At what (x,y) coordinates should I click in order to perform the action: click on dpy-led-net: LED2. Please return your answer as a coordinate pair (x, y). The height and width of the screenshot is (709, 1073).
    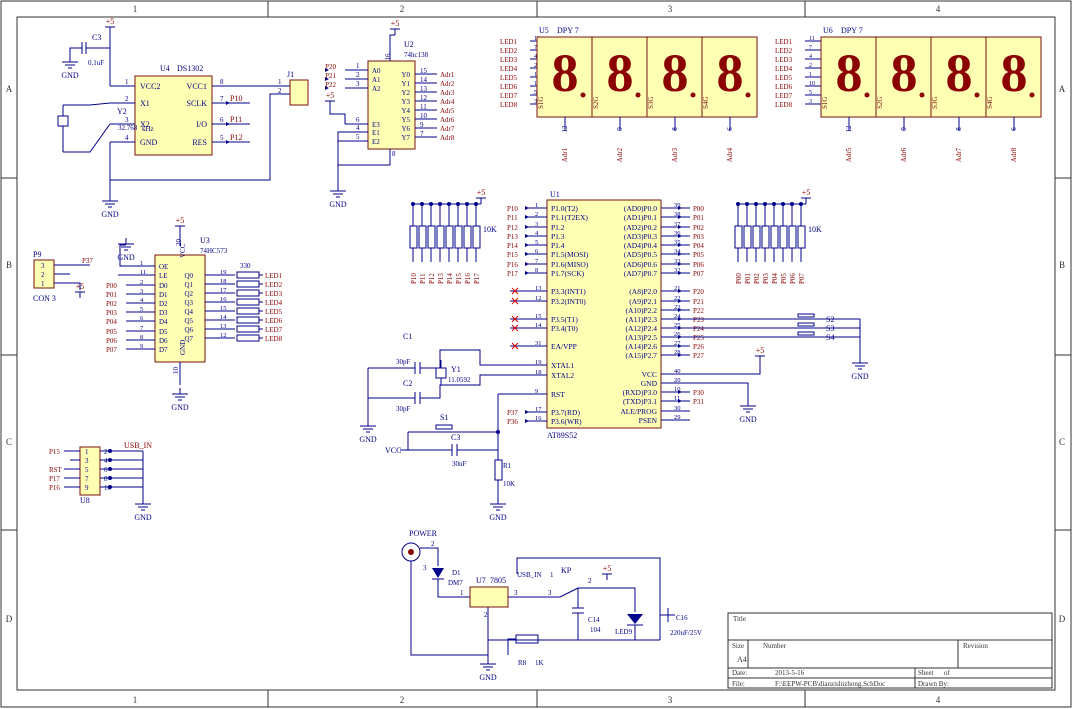
    Looking at the image, I should click on (509, 51).